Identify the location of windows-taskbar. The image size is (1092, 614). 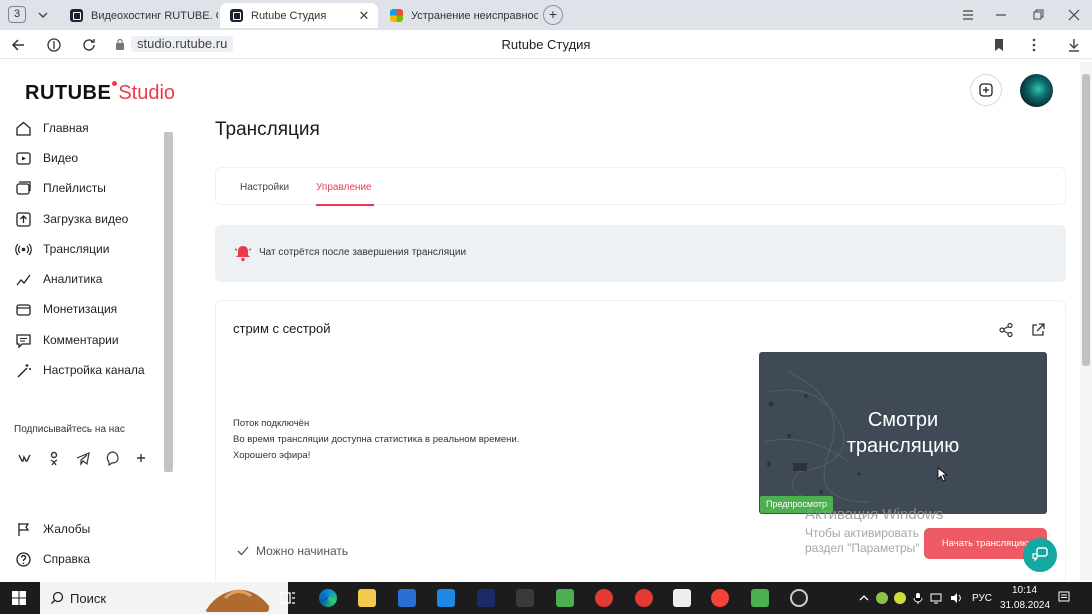
(546, 598).